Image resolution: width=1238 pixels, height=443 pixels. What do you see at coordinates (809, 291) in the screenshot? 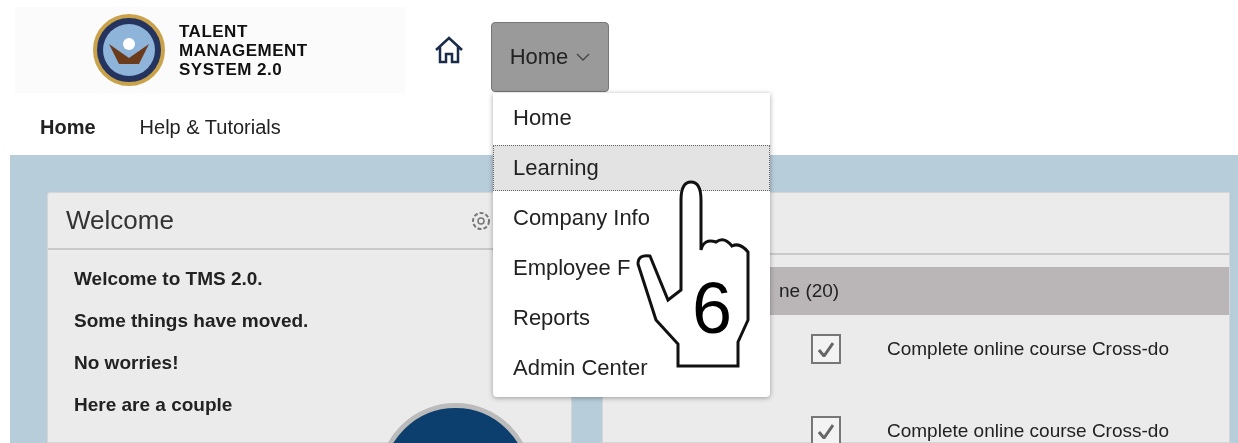
I see `group-title: ne (20)` at bounding box center [809, 291].